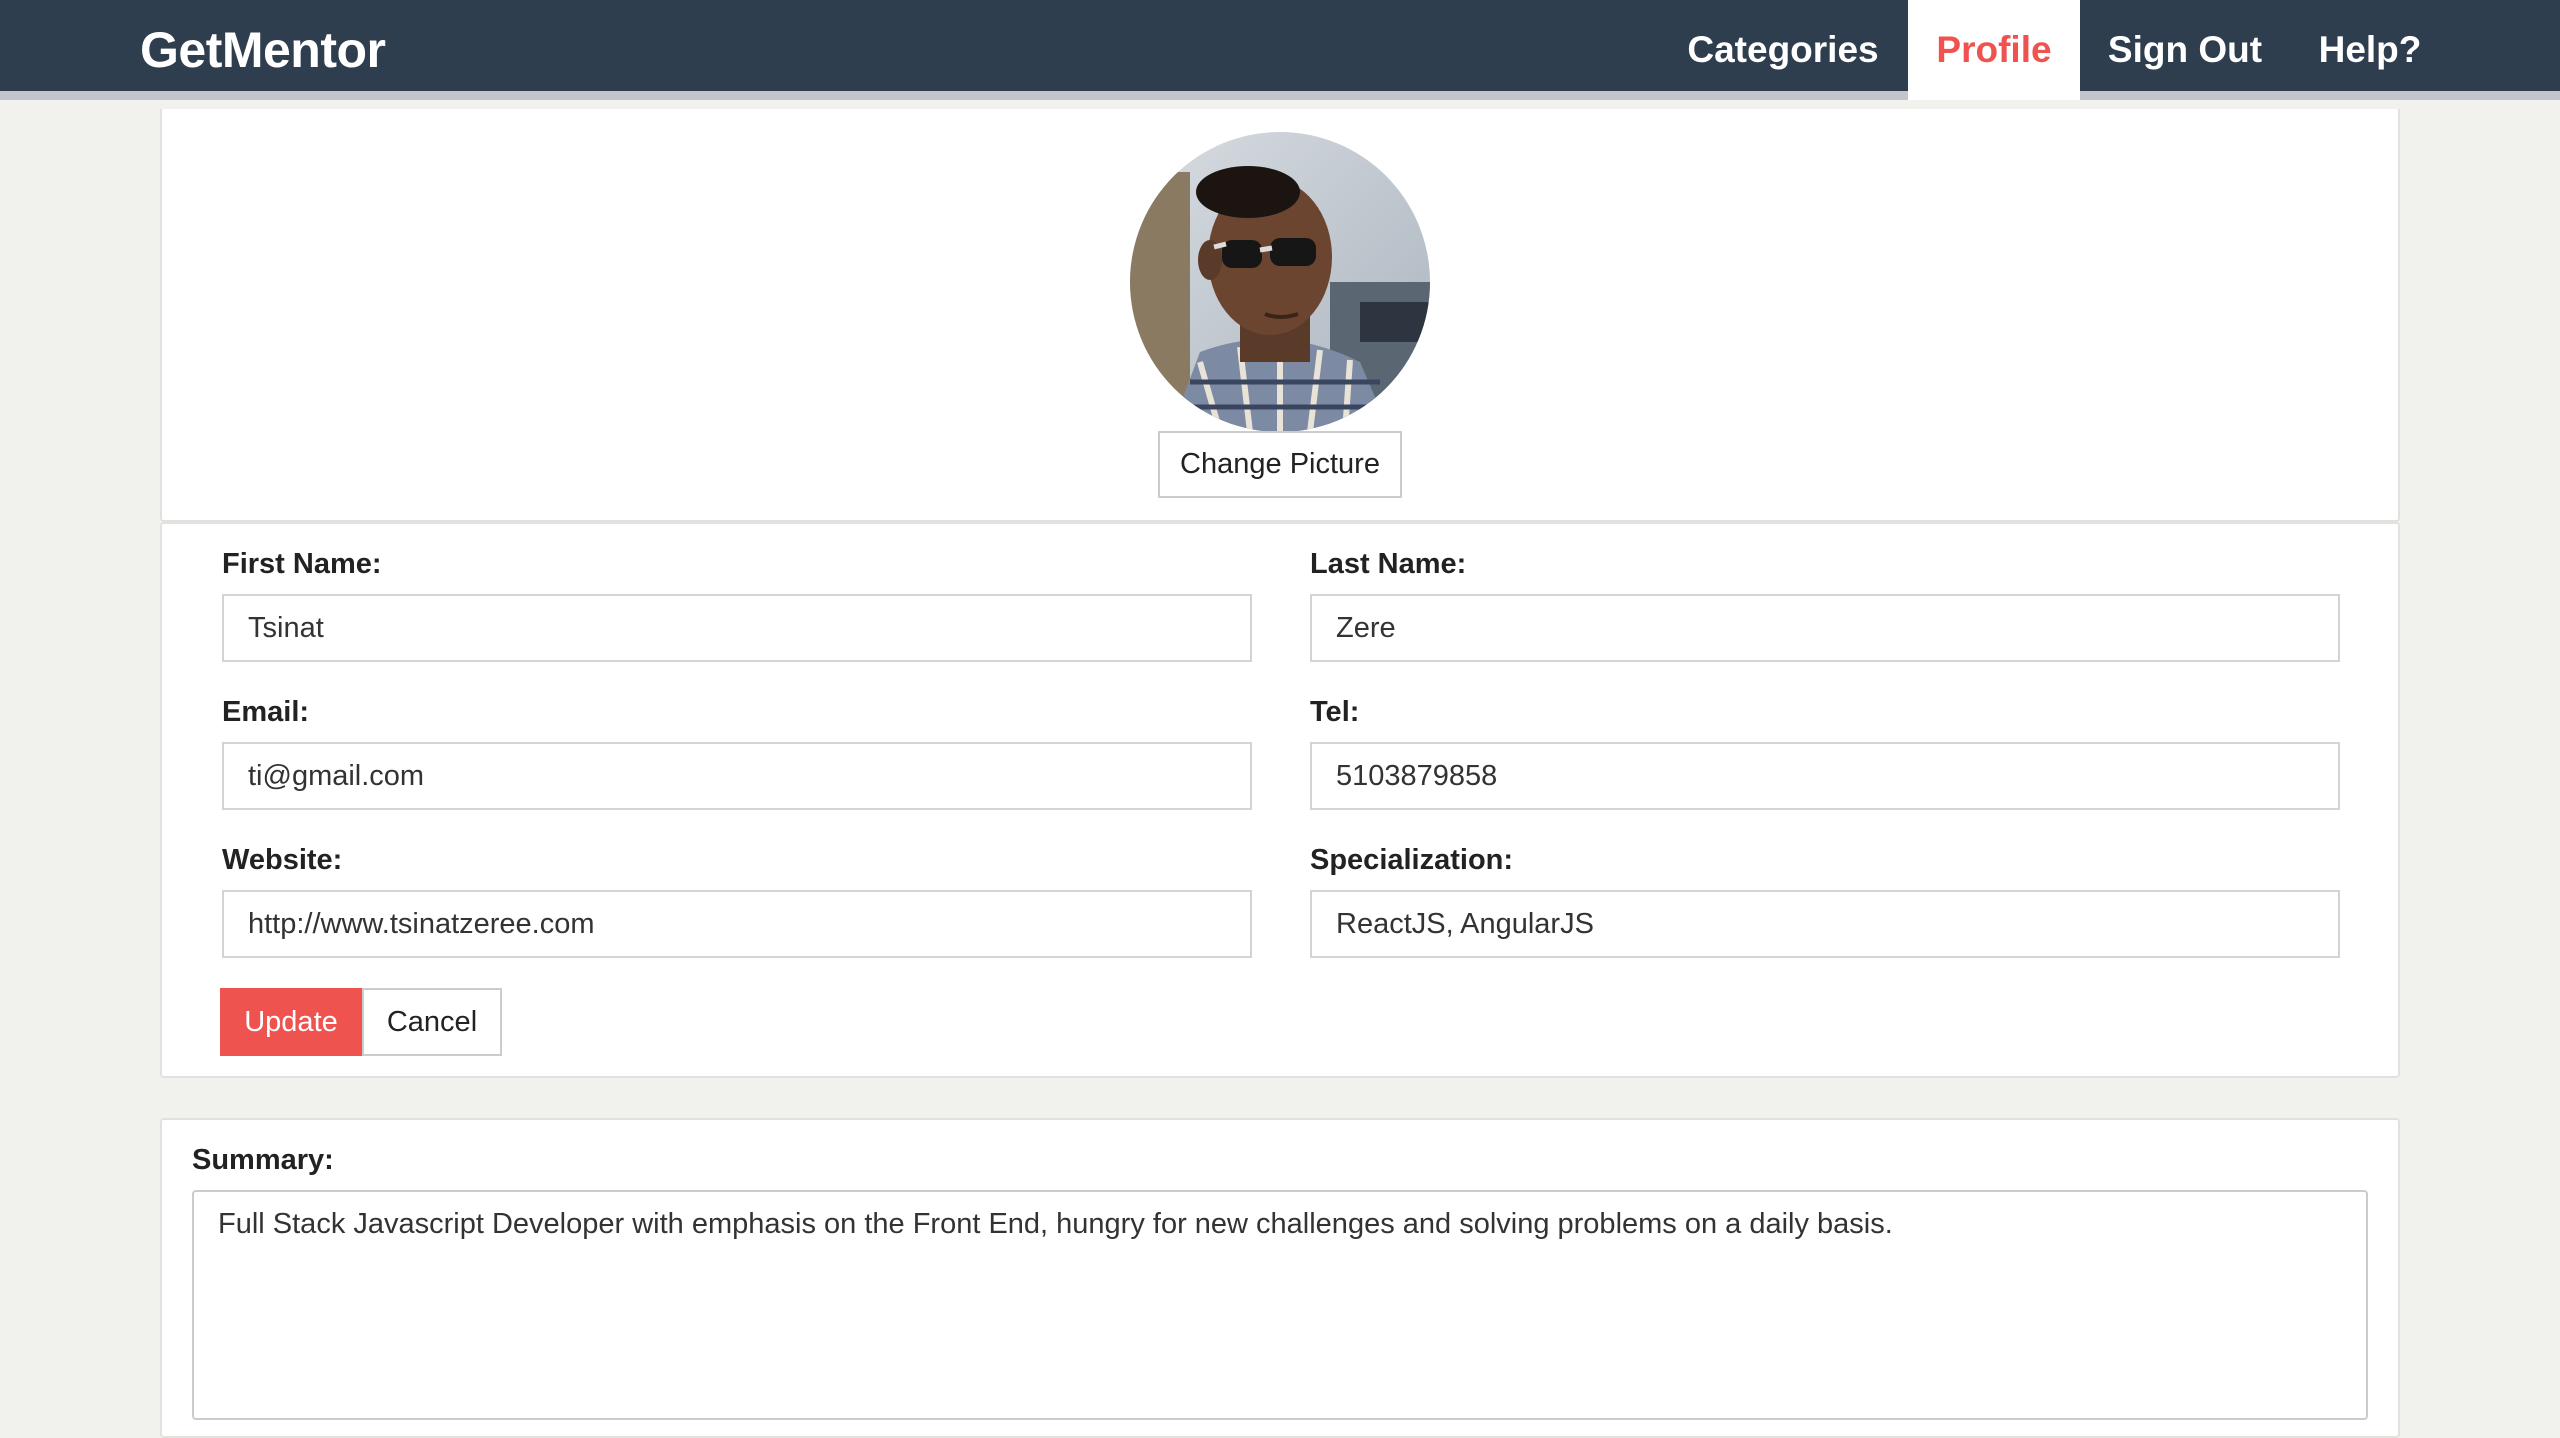 This screenshot has height=1438, width=2560. Describe the element at coordinates (1825, 776) in the screenshot. I see `tel-field: 5103879858` at that location.